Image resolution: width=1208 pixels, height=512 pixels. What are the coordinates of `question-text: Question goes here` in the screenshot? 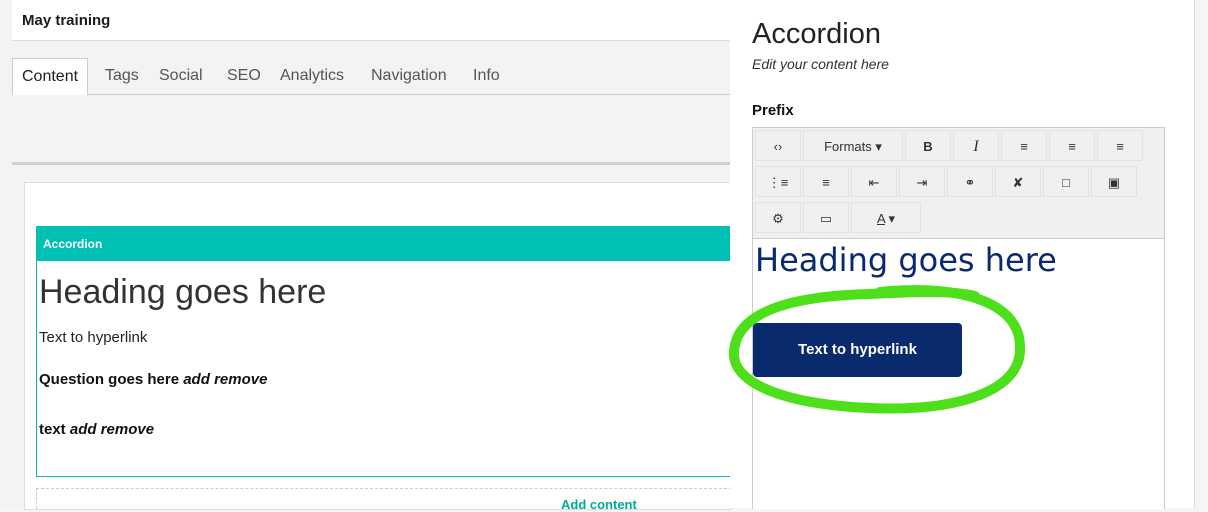 It's located at (109, 379).